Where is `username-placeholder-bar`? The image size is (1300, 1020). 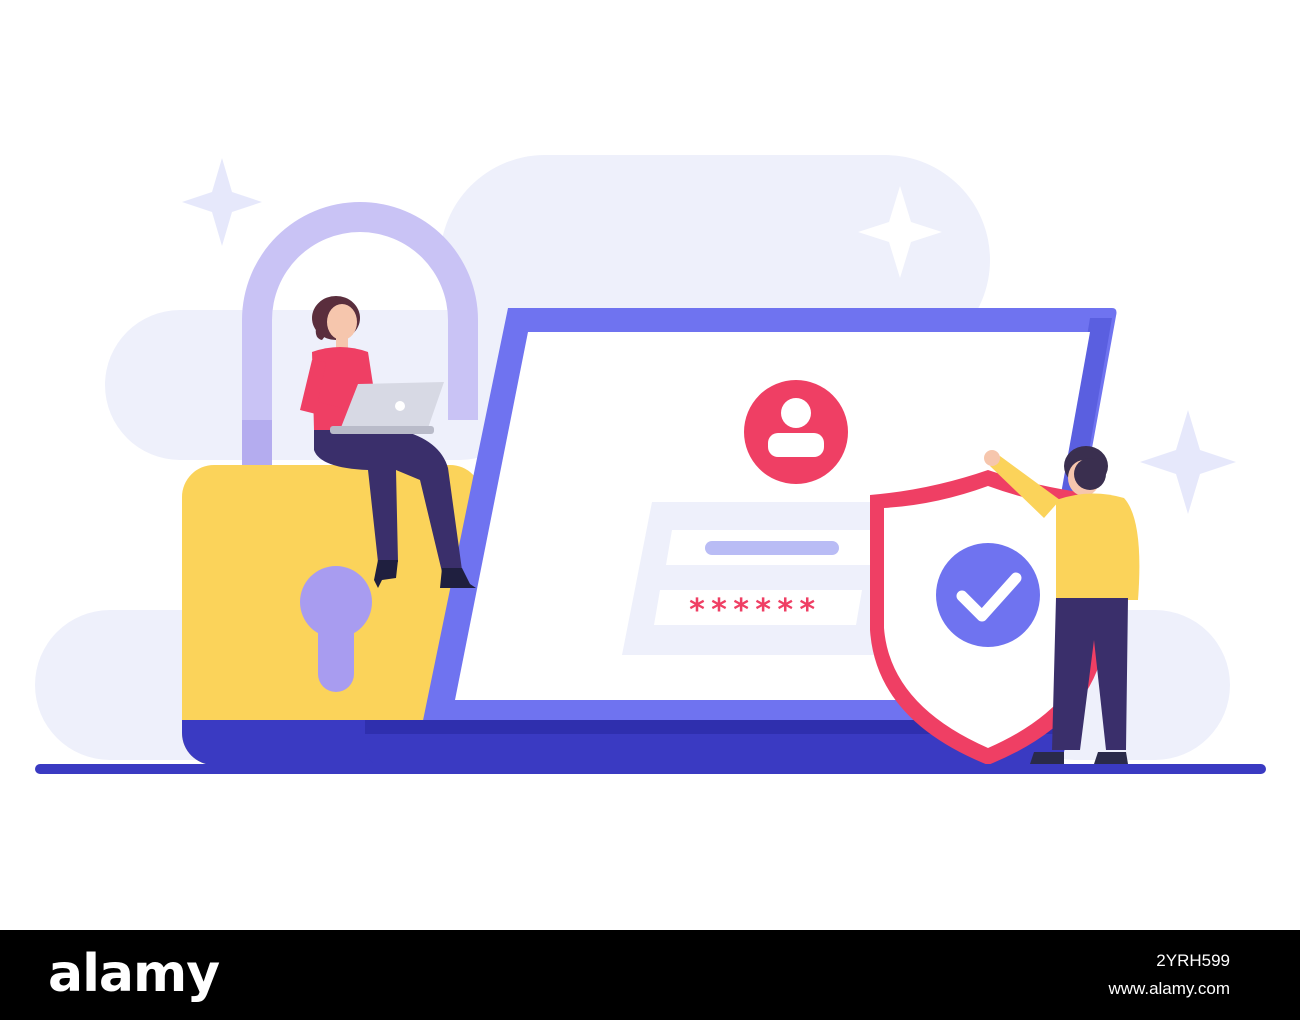 username-placeholder-bar is located at coordinates (772, 548).